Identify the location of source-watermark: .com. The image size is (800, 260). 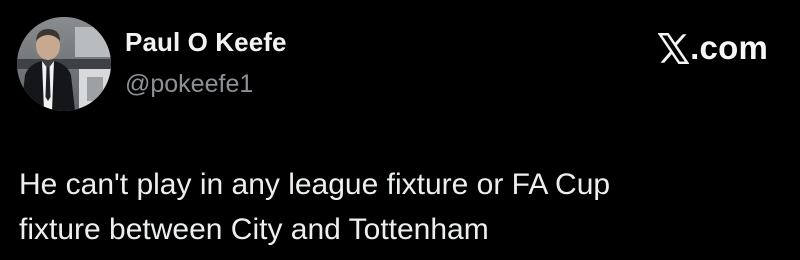
(713, 48).